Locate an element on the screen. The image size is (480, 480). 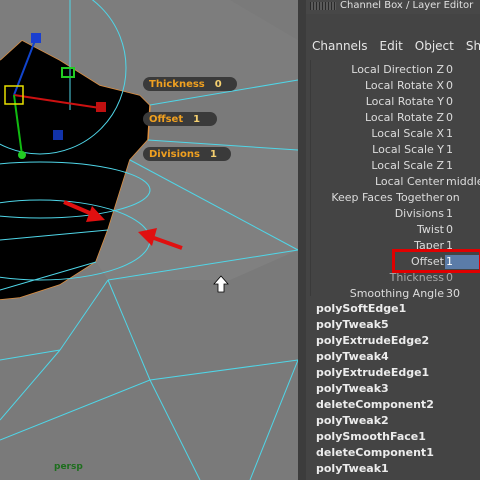
channel-value: middle is located at coordinates (463, 182).